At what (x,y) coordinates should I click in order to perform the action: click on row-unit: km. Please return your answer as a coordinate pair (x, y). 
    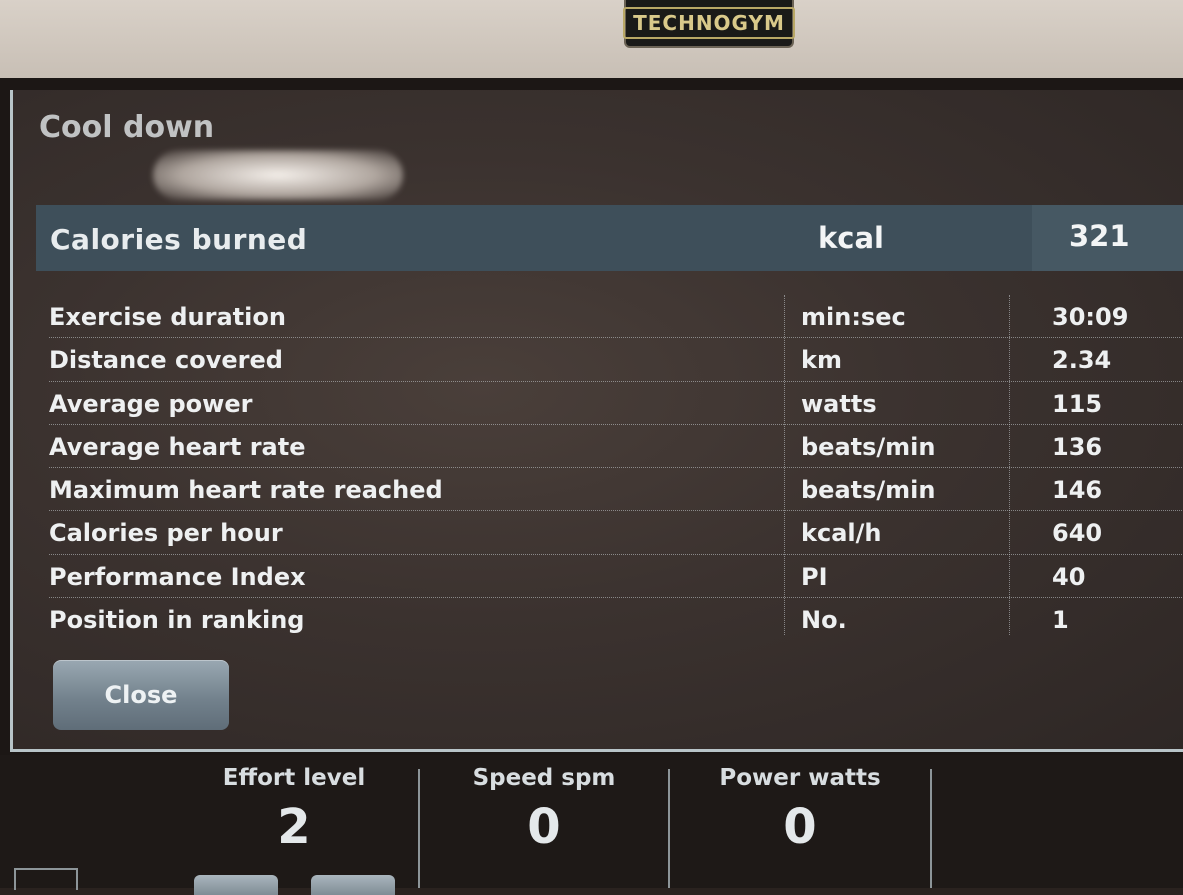
    Looking at the image, I should click on (821, 360).